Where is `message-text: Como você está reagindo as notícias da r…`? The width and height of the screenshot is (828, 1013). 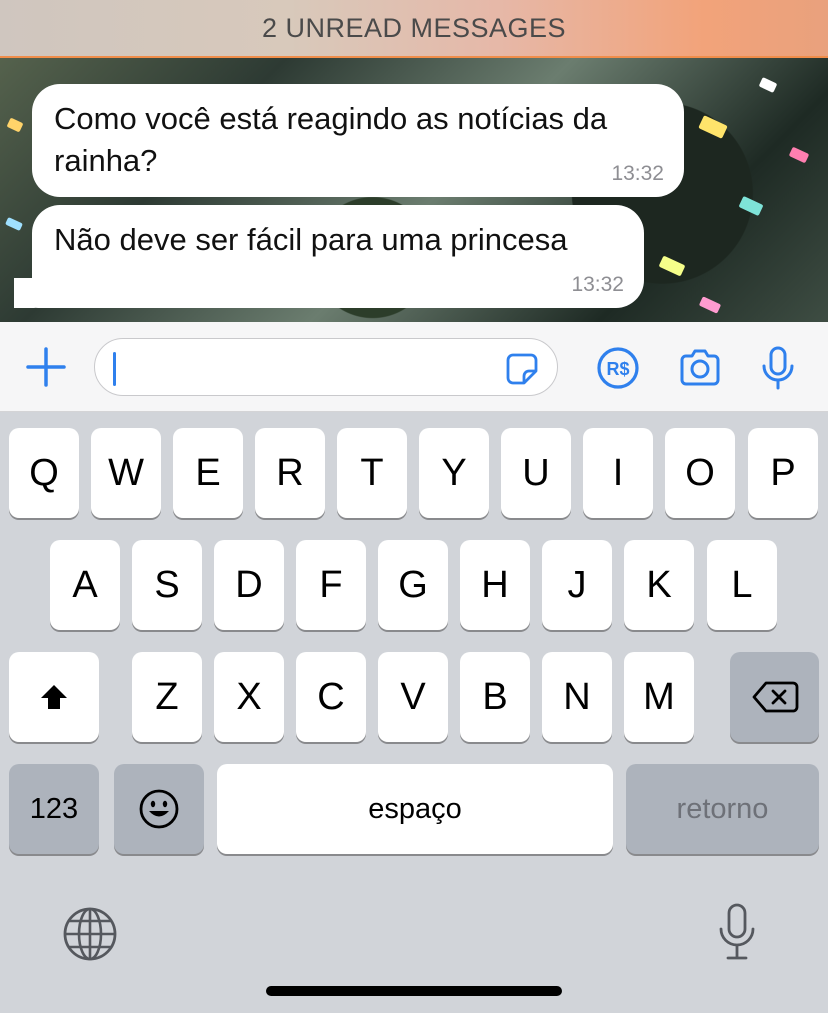 message-text: Como você está reagindo as notícias da r… is located at coordinates (331, 139).